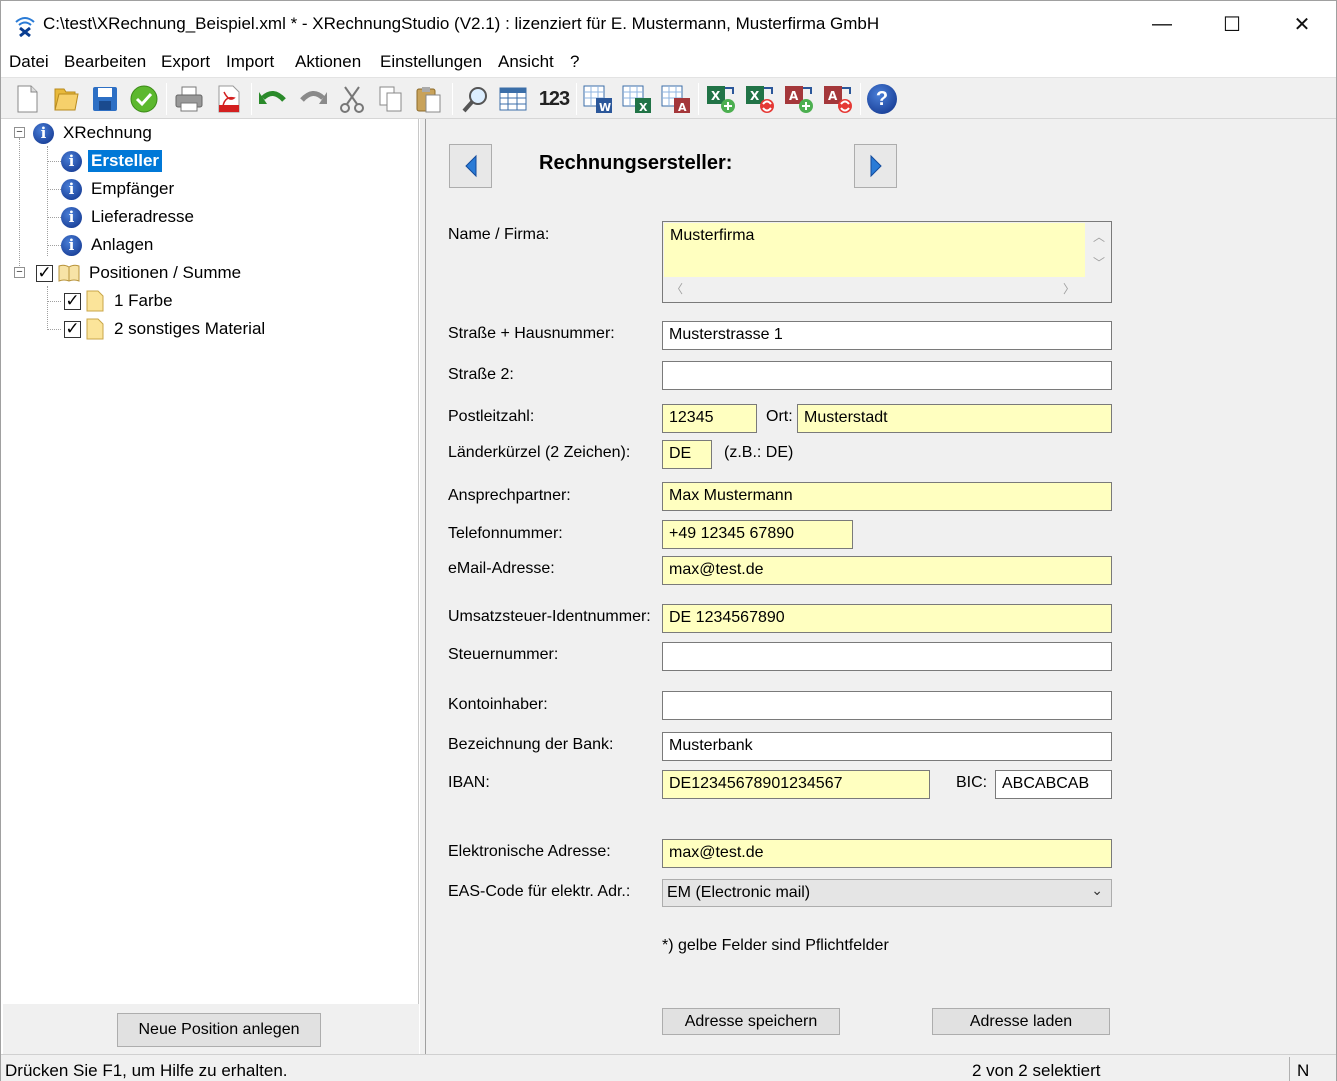 This screenshot has height=1081, width=1337. I want to click on name-label: Name / Firma:, so click(499, 234).